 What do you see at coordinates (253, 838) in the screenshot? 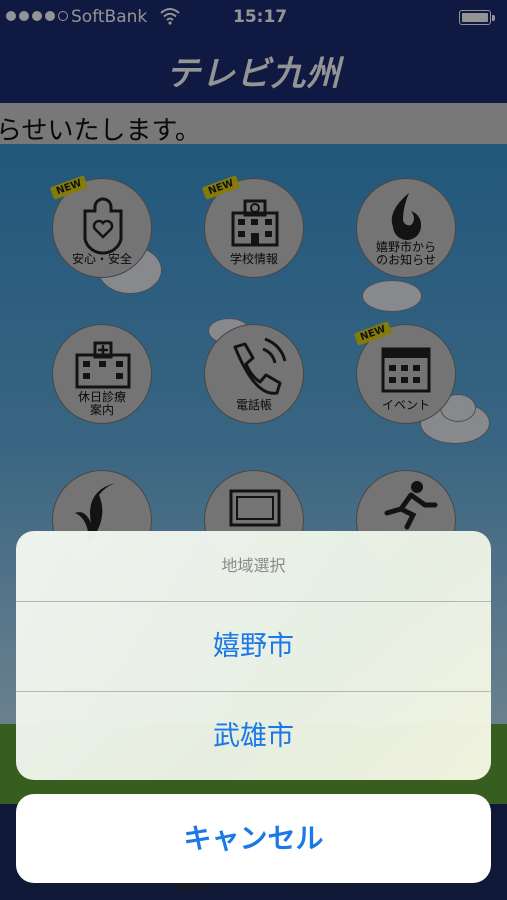
I see `cancel-button: キャンセル` at bounding box center [253, 838].